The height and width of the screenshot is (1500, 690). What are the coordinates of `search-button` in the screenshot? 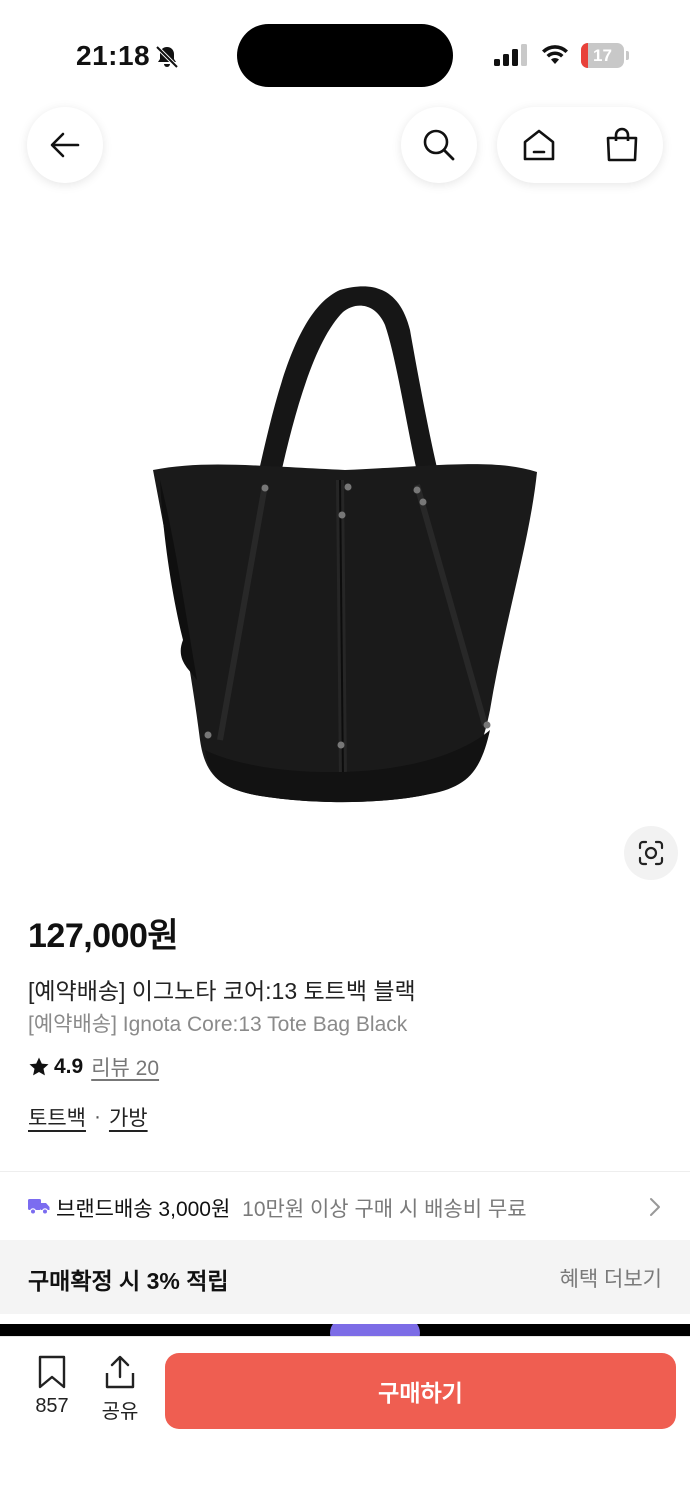 It's located at (439, 145).